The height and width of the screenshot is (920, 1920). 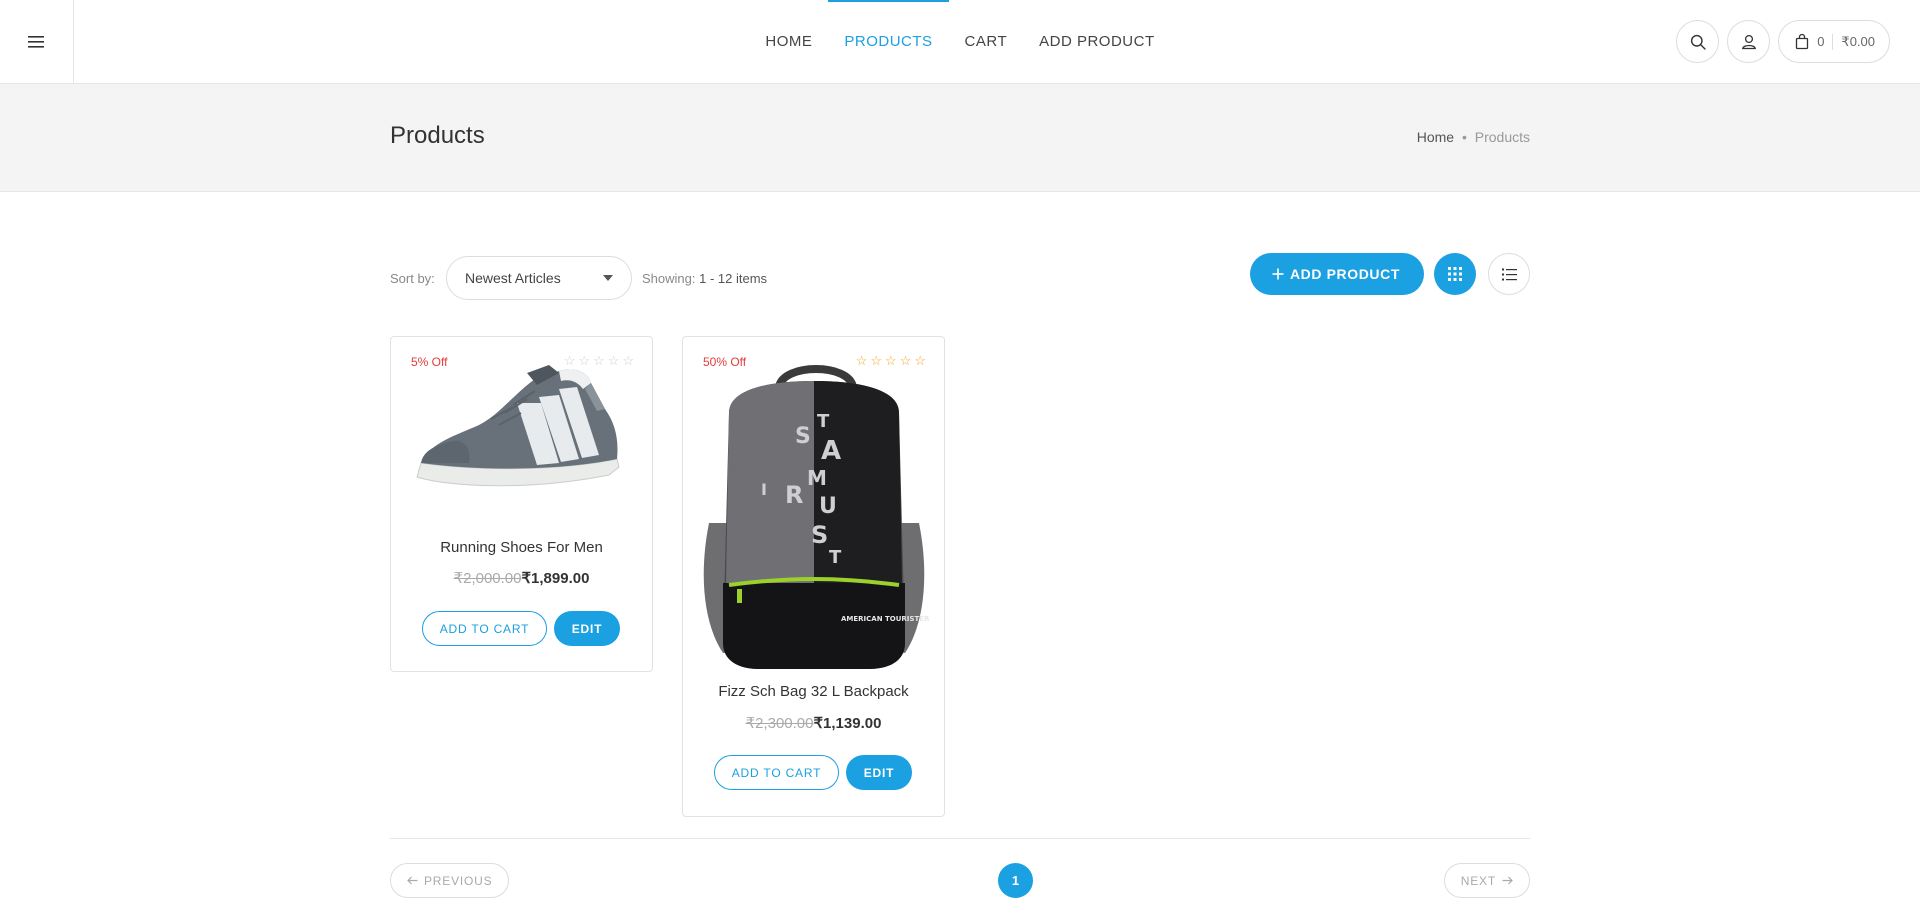 What do you see at coordinates (794, 495) in the screenshot?
I see `svg-text: R` at bounding box center [794, 495].